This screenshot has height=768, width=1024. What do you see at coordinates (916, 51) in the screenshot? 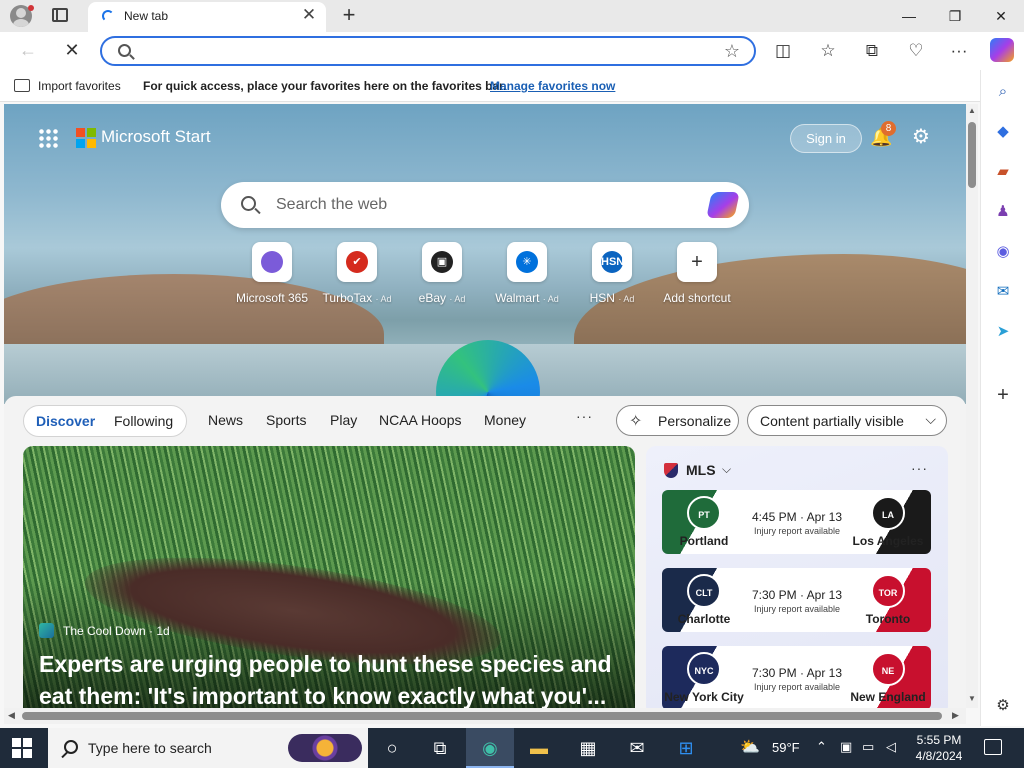
I see `browser-essentials-icon: ♡` at bounding box center [916, 51].